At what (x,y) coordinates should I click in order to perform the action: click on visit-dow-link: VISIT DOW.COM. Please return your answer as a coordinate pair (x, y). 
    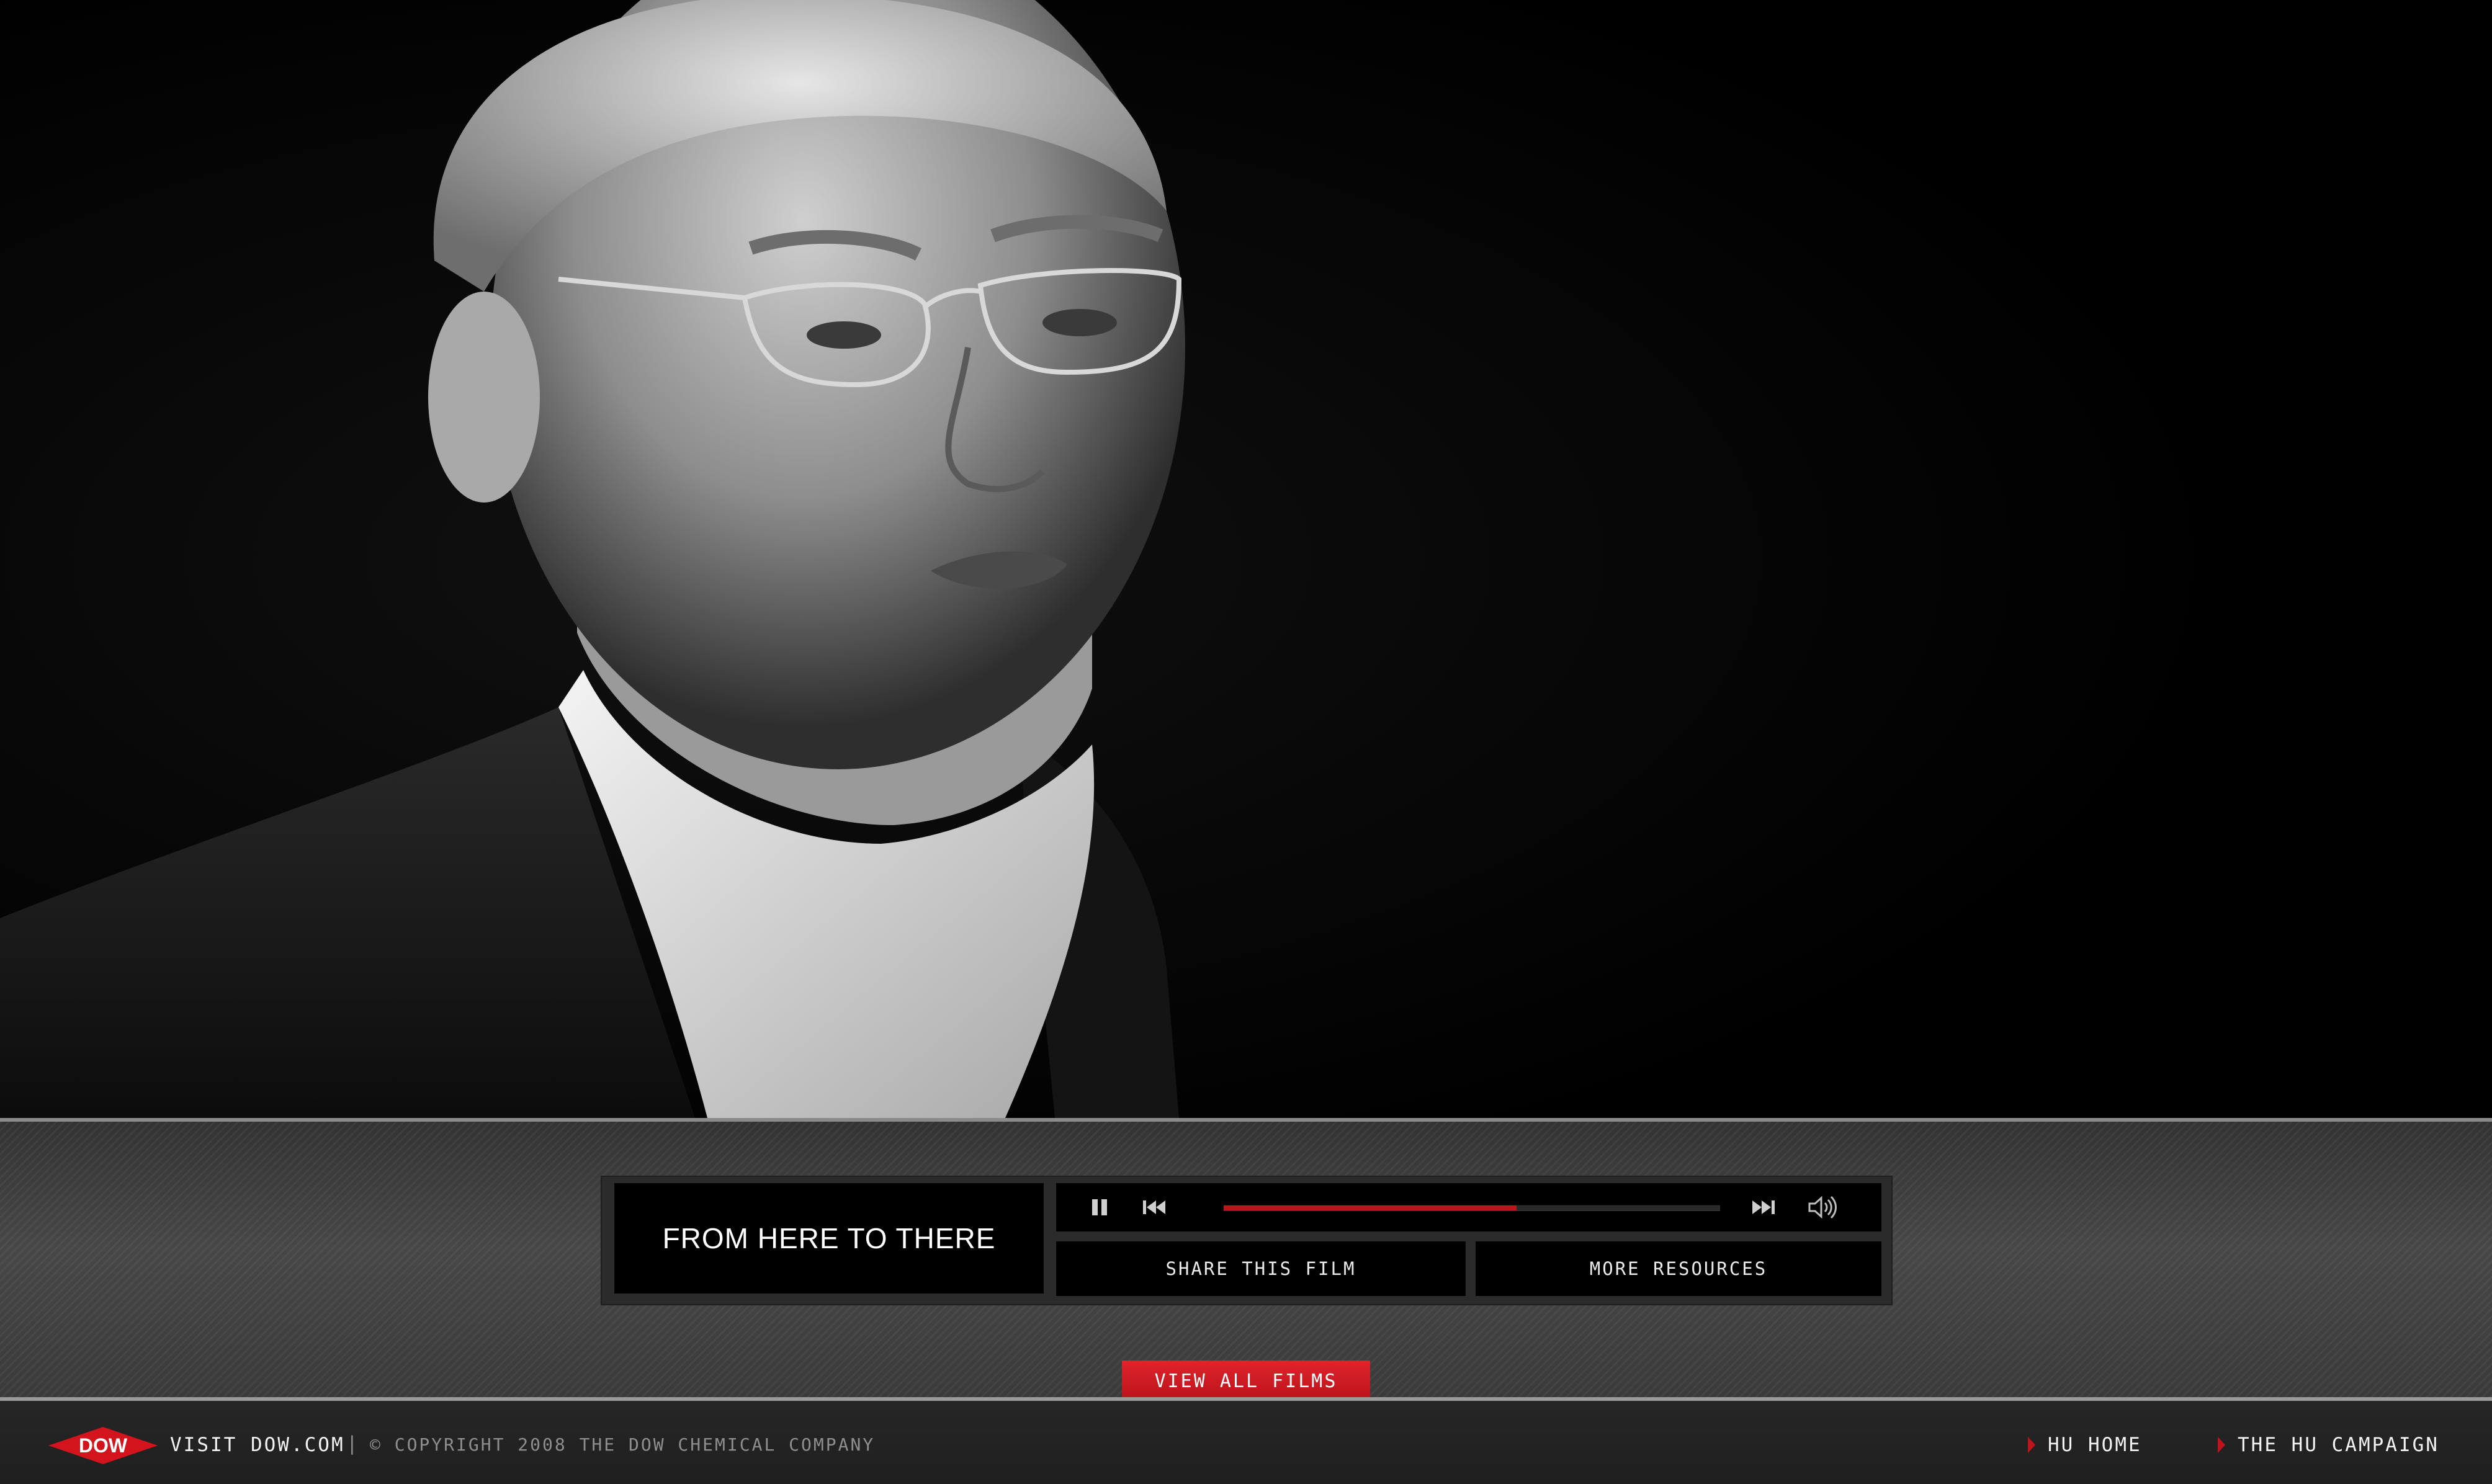
    Looking at the image, I should click on (257, 1445).